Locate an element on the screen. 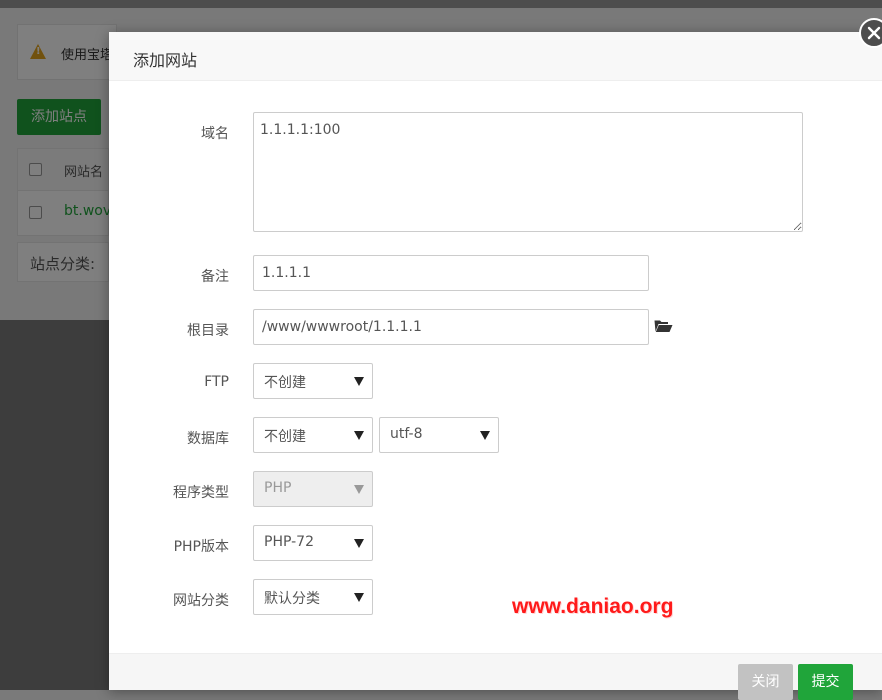 The height and width of the screenshot is (700, 882). site-category-value: 默认分类 is located at coordinates (292, 599).